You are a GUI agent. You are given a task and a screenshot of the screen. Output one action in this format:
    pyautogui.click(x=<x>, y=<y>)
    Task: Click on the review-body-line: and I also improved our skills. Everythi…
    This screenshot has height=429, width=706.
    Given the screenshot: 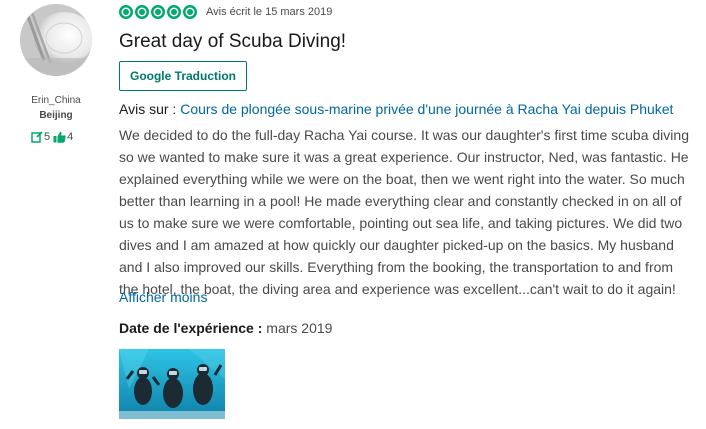 What is the action you would take?
    pyautogui.click(x=396, y=267)
    